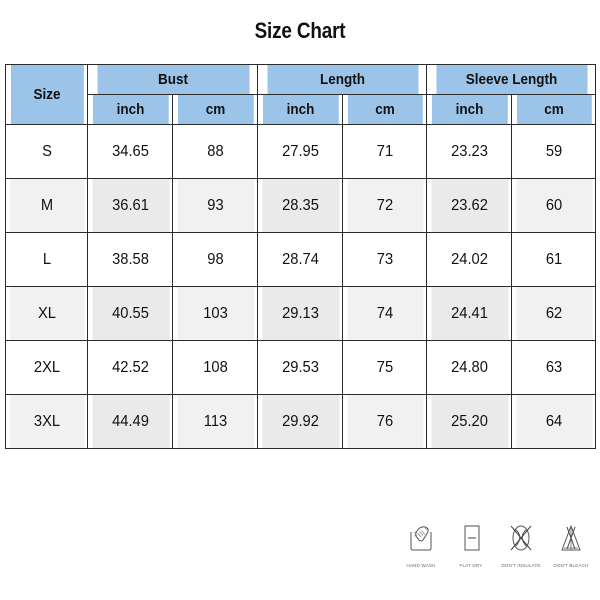 Image resolution: width=600 pixels, height=600 pixels. Describe the element at coordinates (384, 421) in the screenshot. I see `cell-length-cm: 76` at that location.